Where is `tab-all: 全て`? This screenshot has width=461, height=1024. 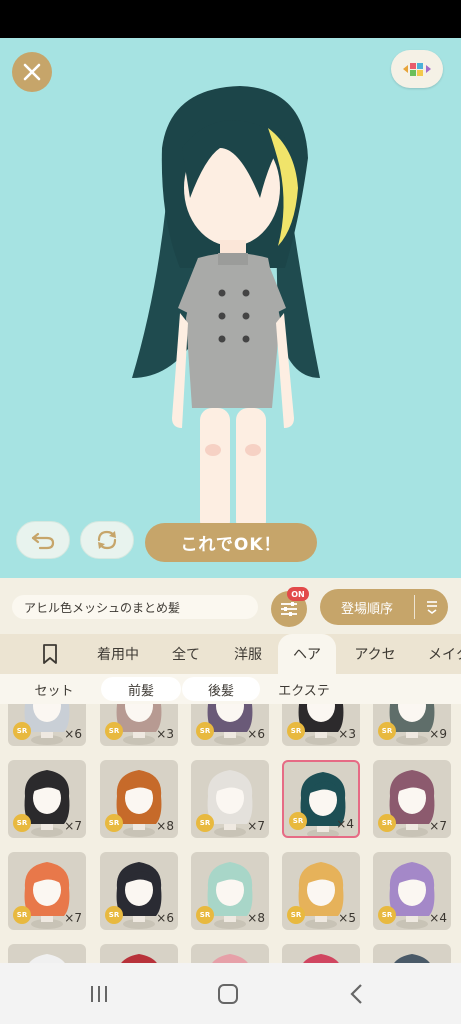 tab-all: 全て is located at coordinates (186, 654).